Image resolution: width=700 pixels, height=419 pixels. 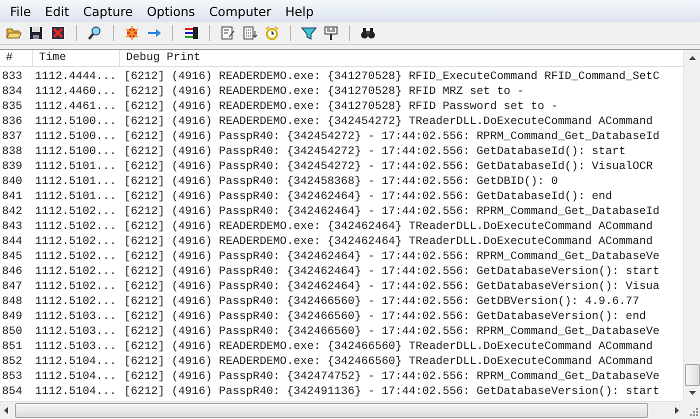 What do you see at coordinates (12, 182) in the screenshot?
I see `table-cell-text: 840` at bounding box center [12, 182].